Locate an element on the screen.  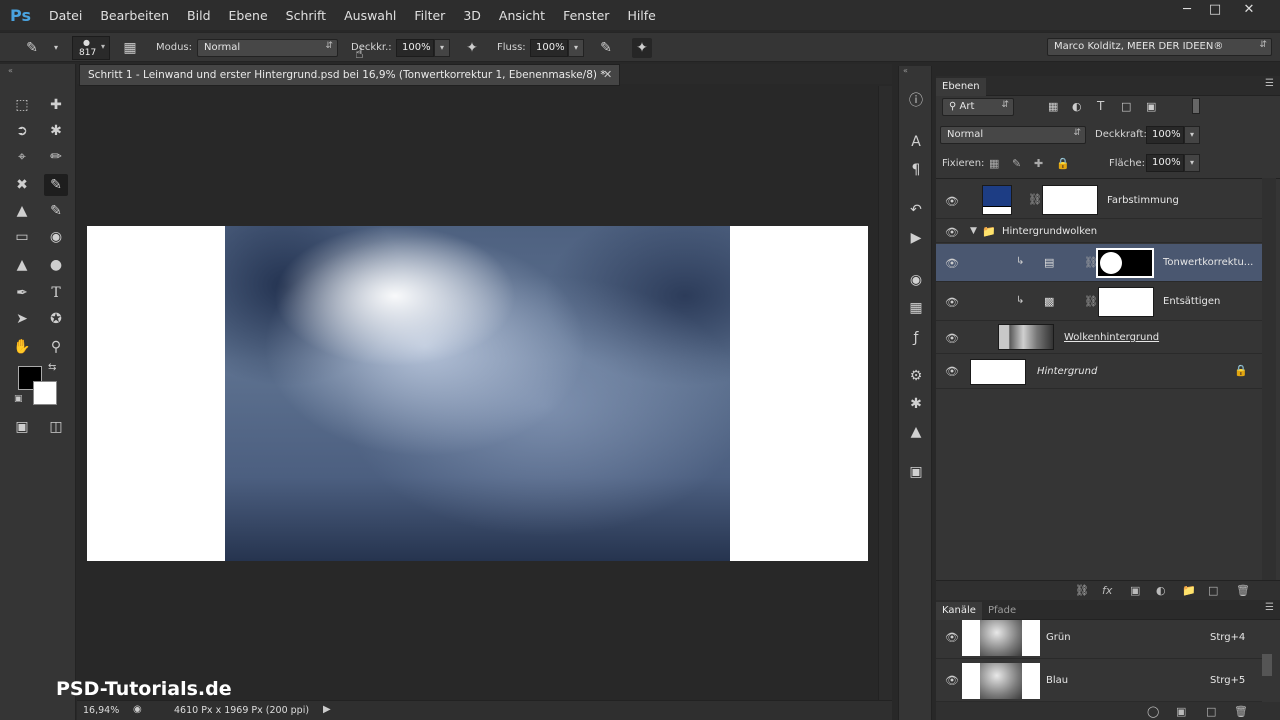
fill-dropdown: ▾ is located at coordinates (1192, 163).